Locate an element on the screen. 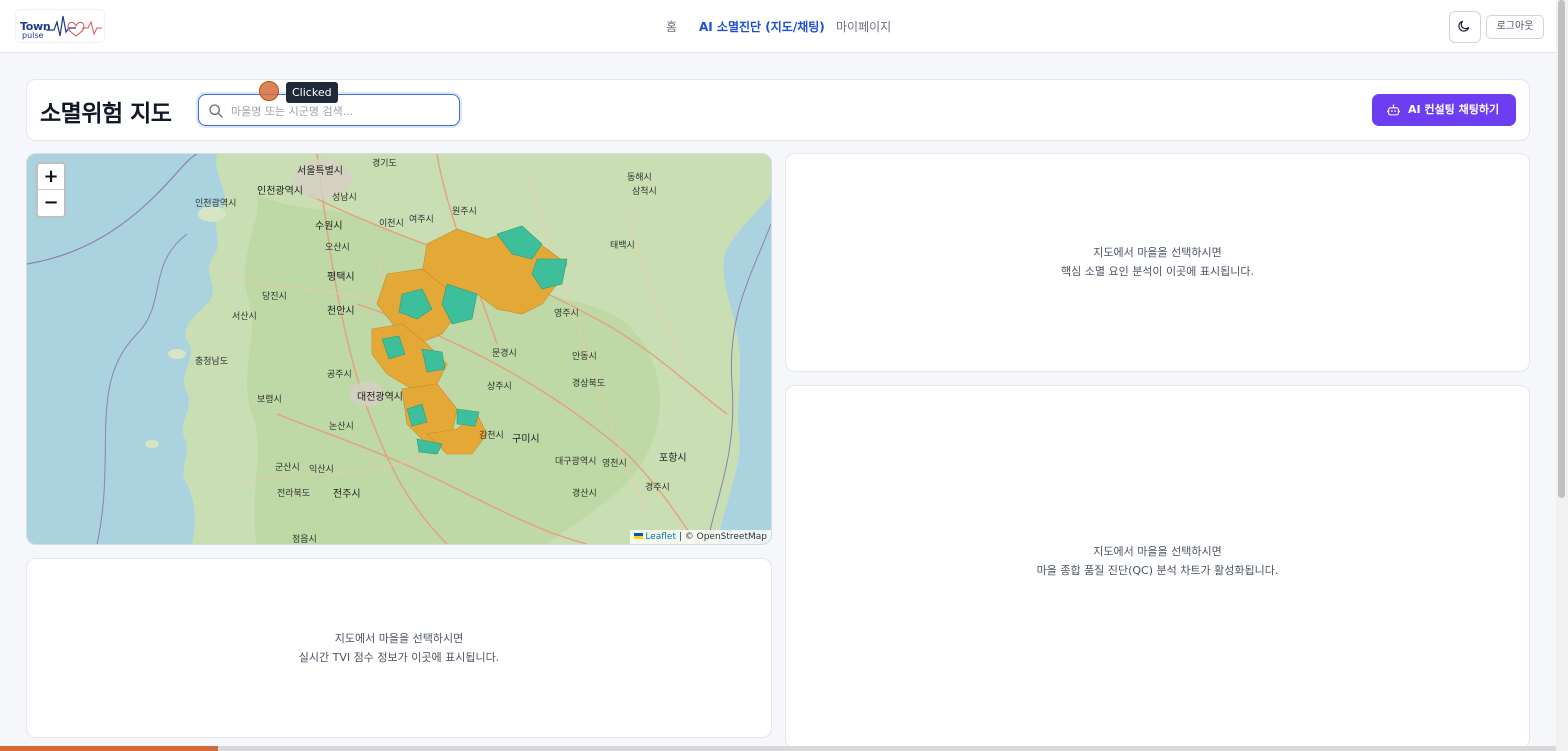 This screenshot has width=1568, height=751. map-label: 성남시 is located at coordinates (344, 197).